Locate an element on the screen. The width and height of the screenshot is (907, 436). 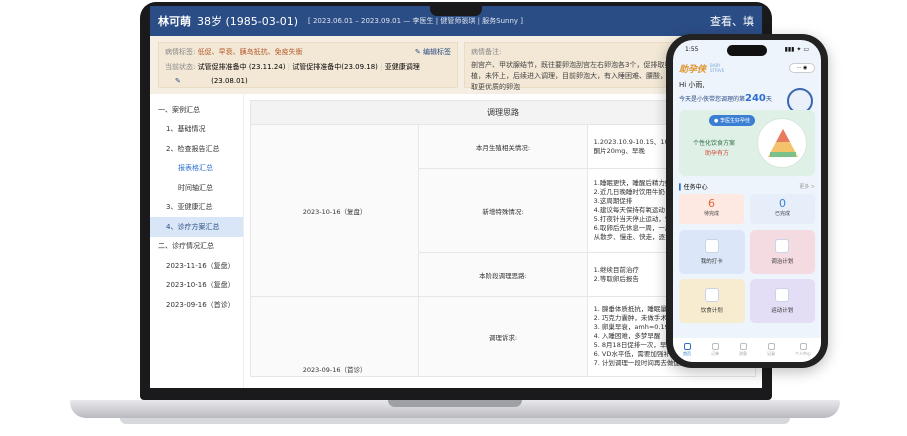
laptop-base-groove is located at coordinates (455, 403).